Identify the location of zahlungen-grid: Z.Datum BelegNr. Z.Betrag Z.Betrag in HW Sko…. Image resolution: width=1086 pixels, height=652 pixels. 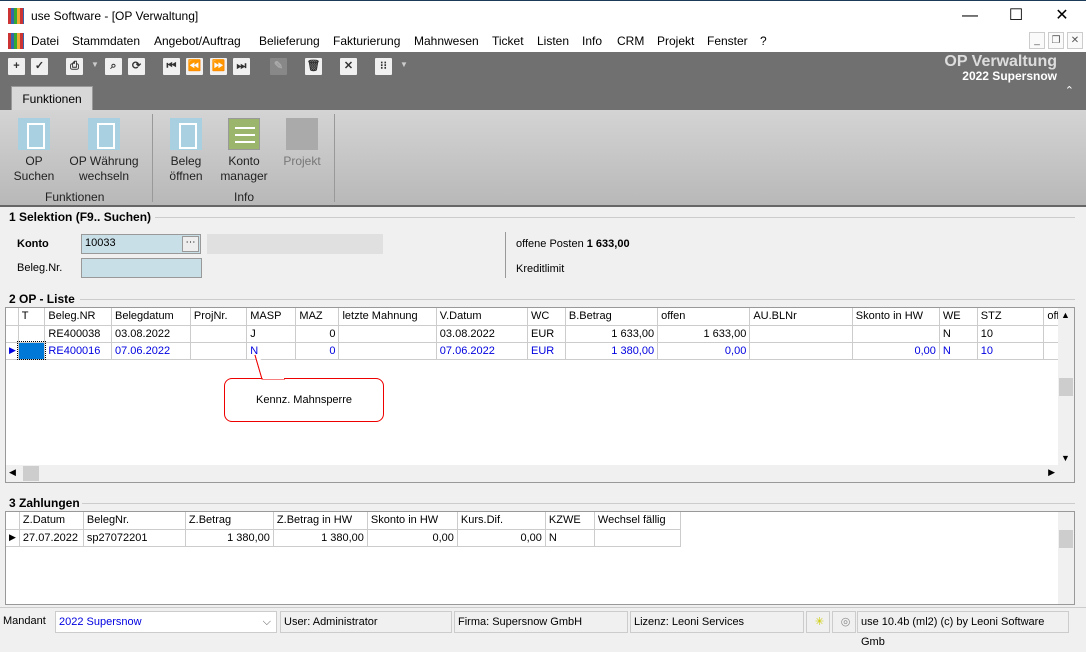
(540, 558).